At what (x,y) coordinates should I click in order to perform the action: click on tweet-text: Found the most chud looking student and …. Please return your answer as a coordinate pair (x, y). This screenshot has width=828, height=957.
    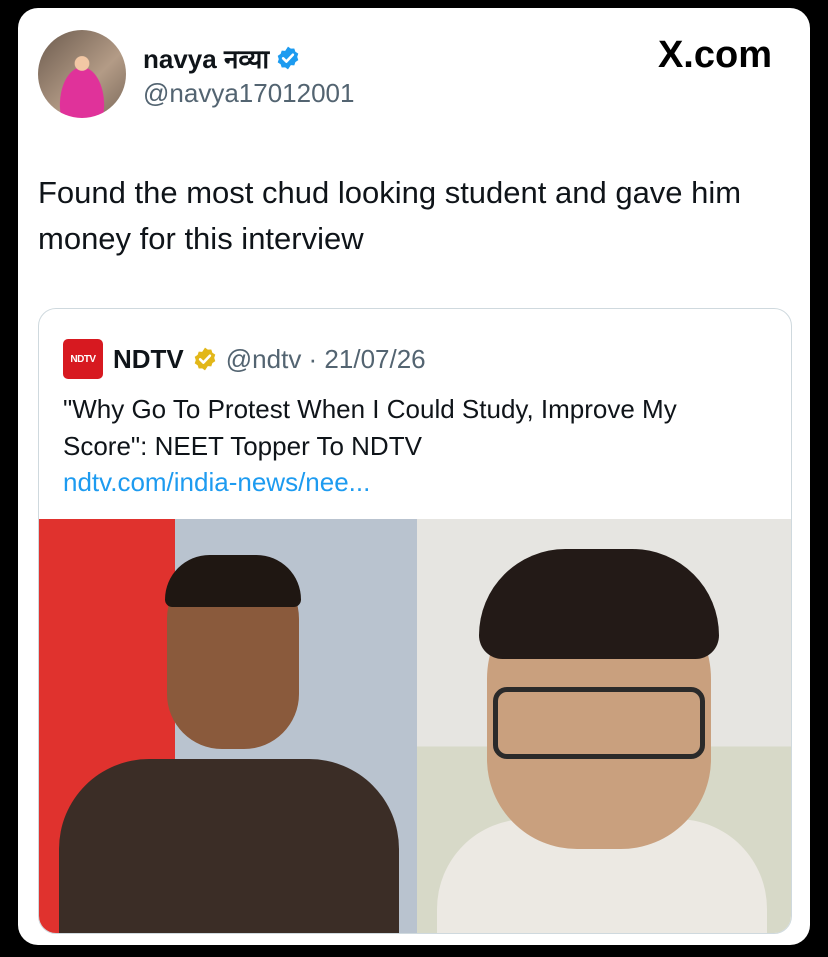
    Looking at the image, I should click on (390, 215).